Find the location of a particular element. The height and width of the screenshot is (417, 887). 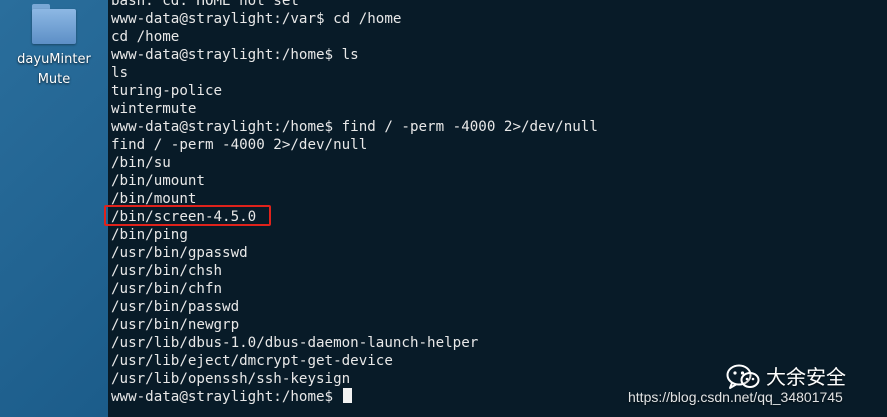

terminal-line: /usr/lib/eject/dmcrypt-get-device is located at coordinates (252, 361).